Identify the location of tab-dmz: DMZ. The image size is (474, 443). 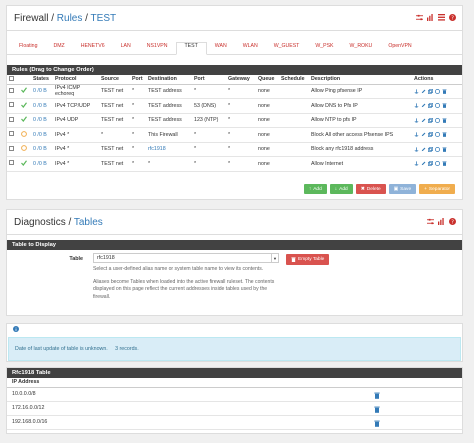
(58, 47).